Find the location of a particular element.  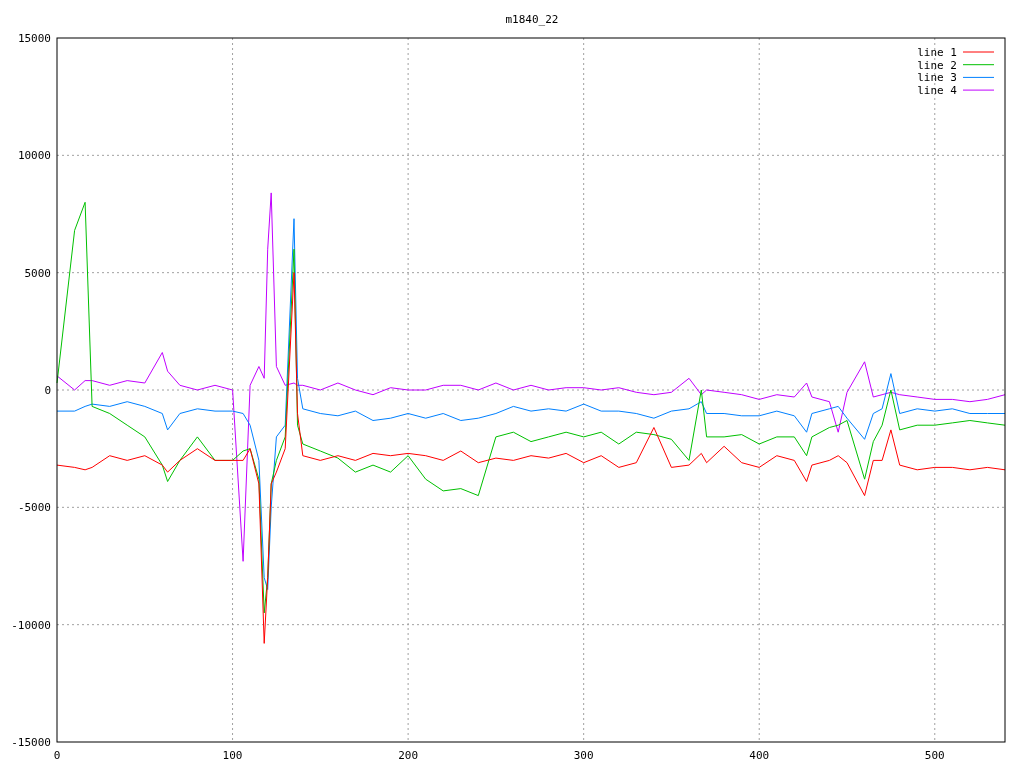

chart-title: m1840_22 is located at coordinates (532, 19).